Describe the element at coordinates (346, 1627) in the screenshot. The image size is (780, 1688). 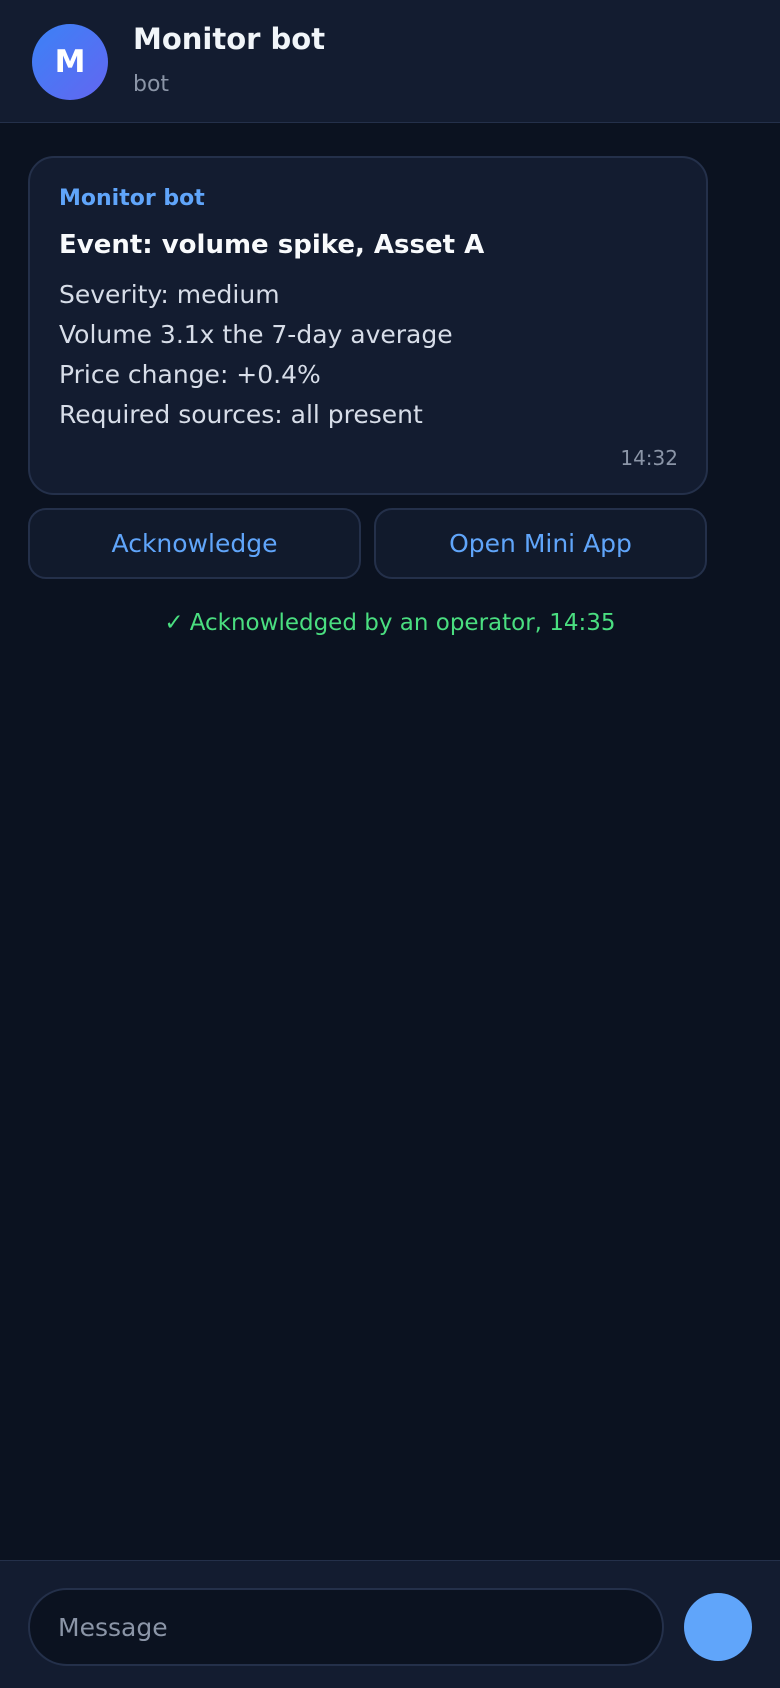
I see `message-input` at that location.